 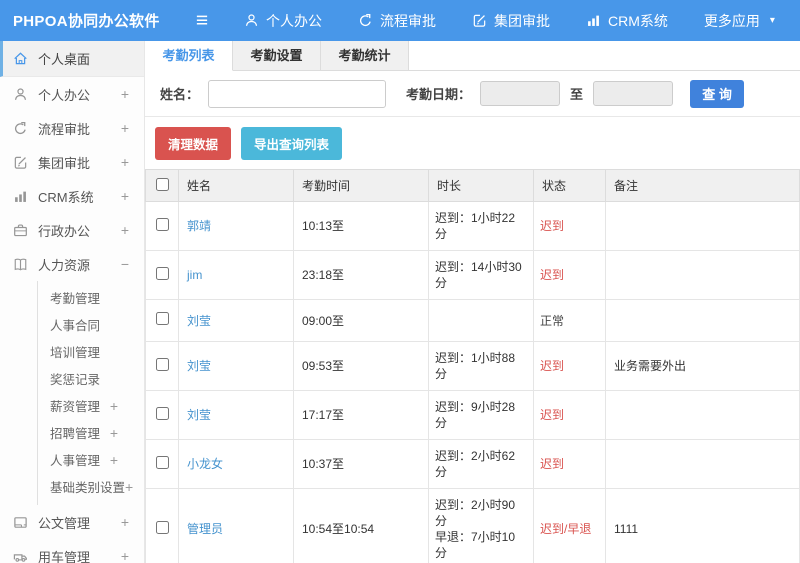 What do you see at coordinates (72, 94) in the screenshot?
I see `sidebar-item-personal-office: 个人办公 +` at bounding box center [72, 94].